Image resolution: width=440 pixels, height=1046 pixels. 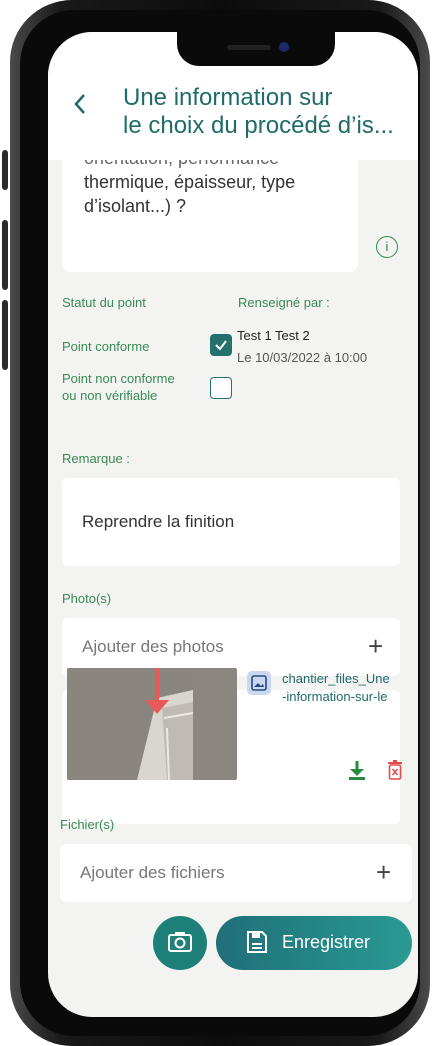 I want to click on add-files-button: Ajouter des fichiers +, so click(x=236, y=873).